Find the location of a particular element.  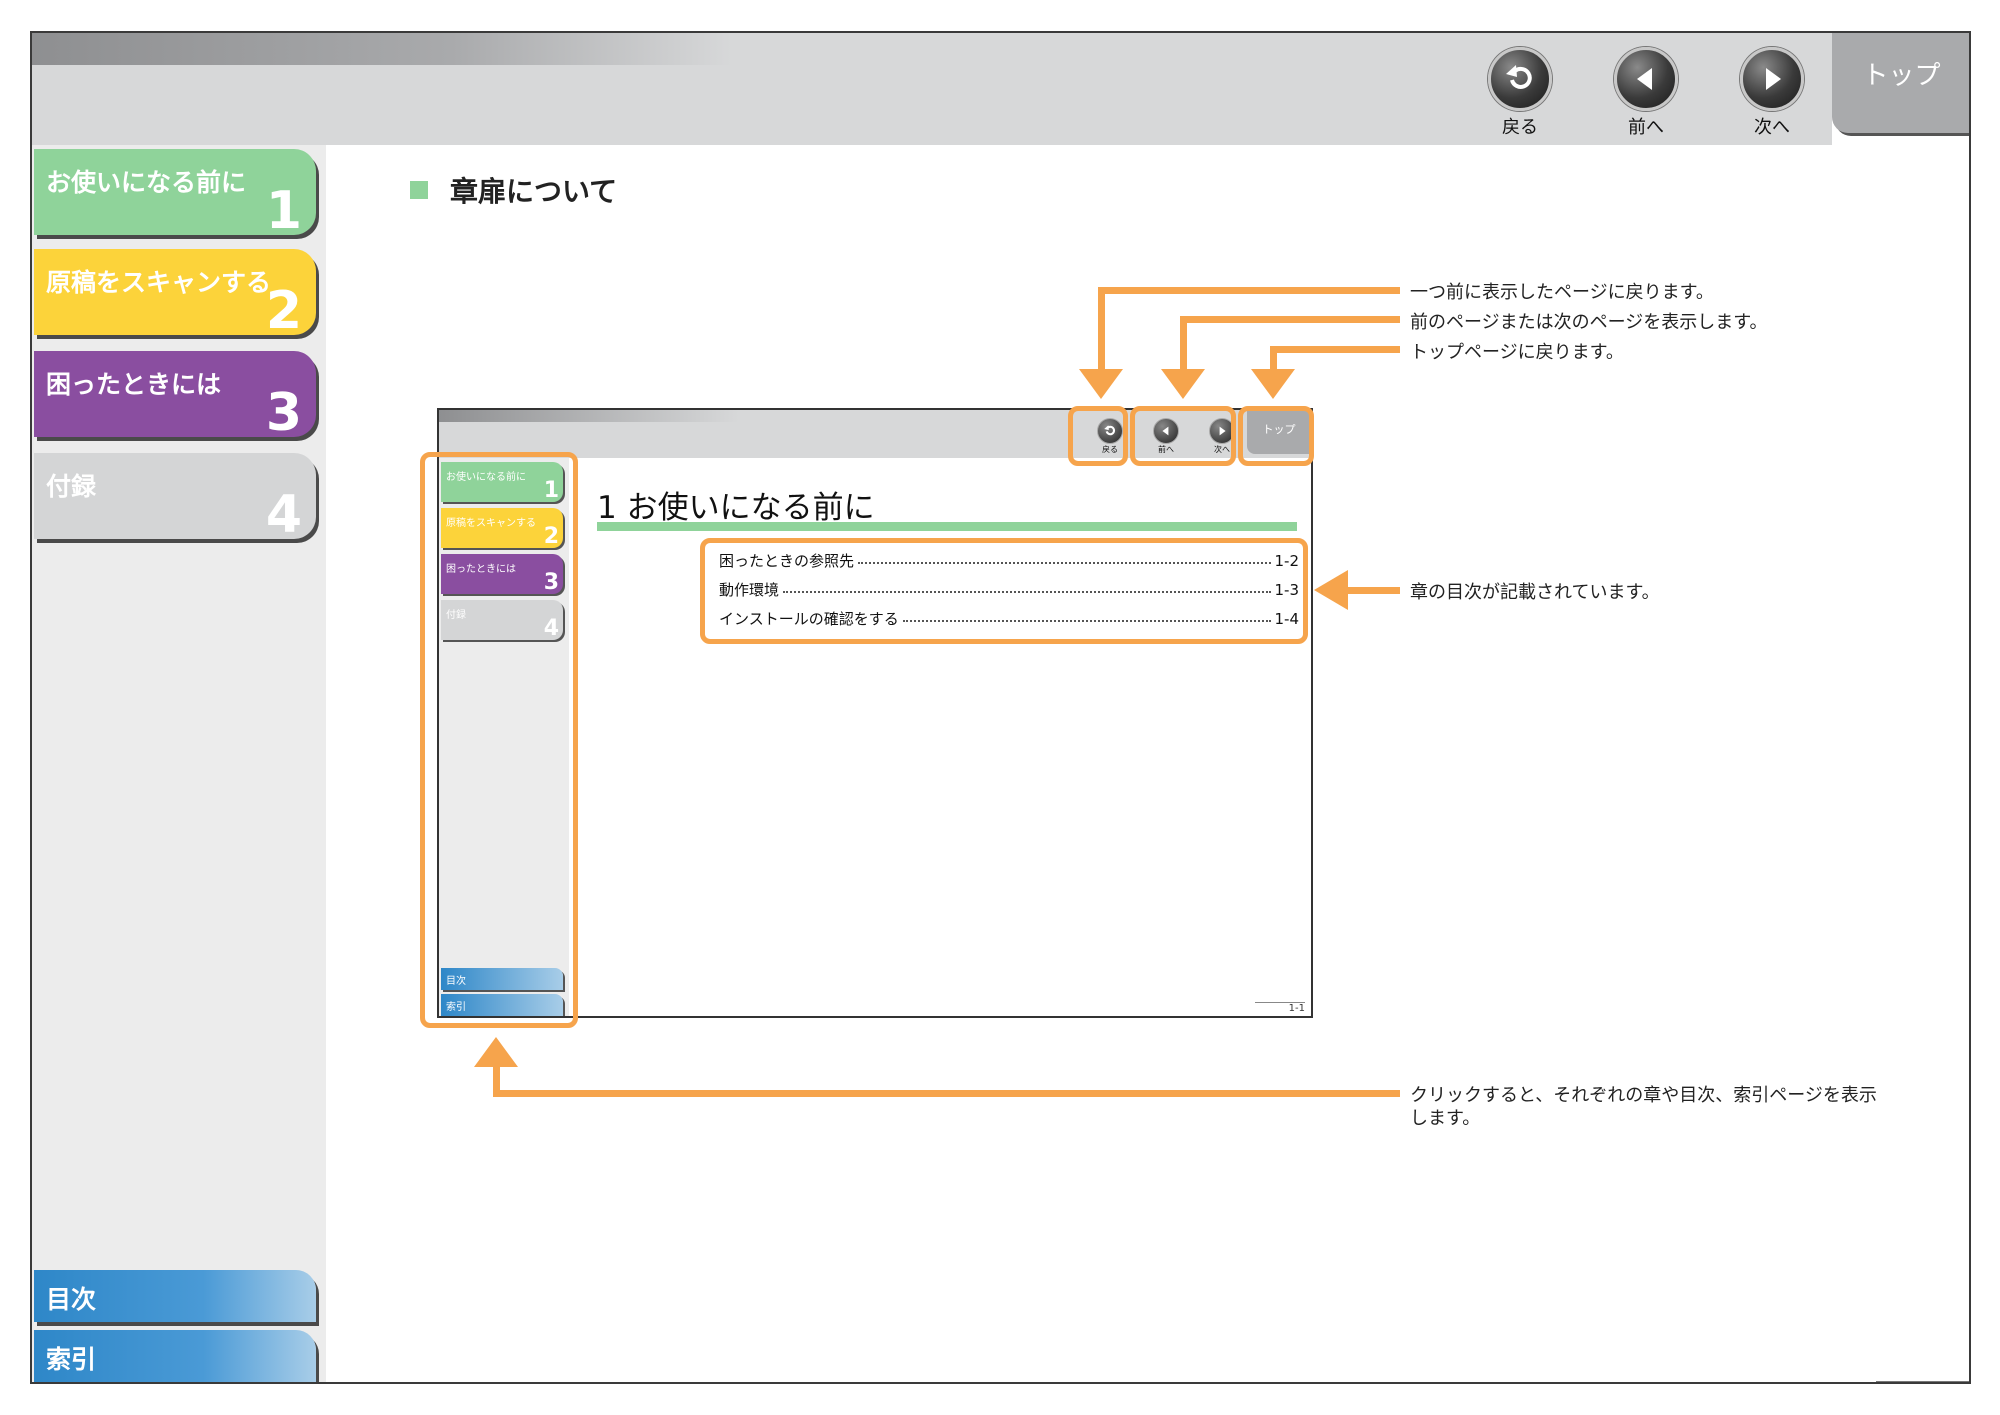

arrow-left-icon is located at coordinates (1331, 590).